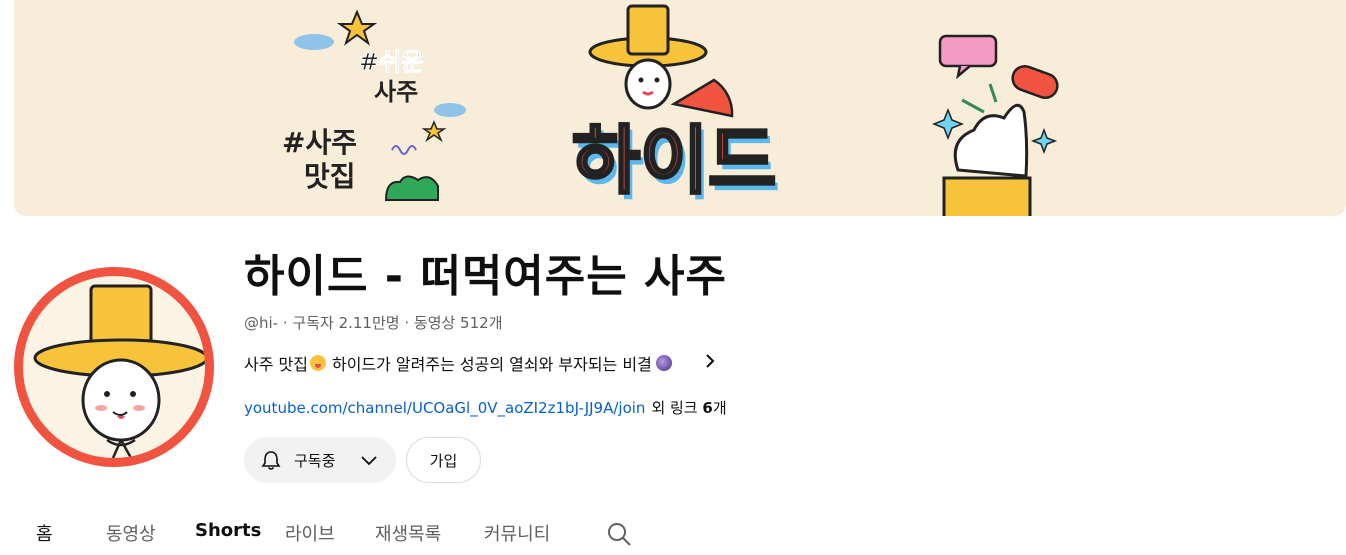  What do you see at coordinates (677, 408) in the screenshot?
I see `more-links-prefix: 외 링크` at bounding box center [677, 408].